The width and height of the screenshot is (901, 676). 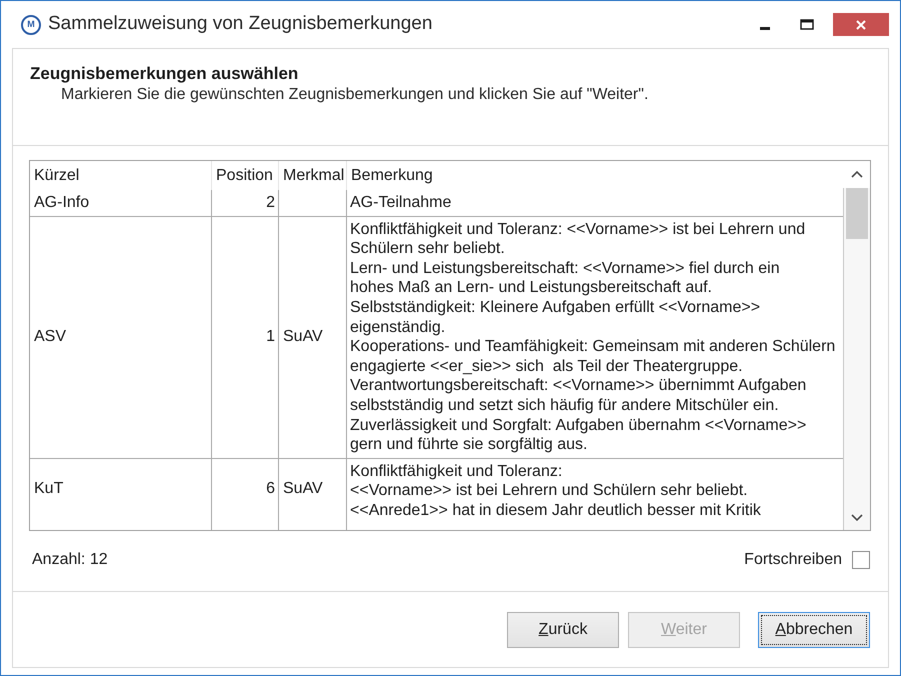 I want to click on focused-dialog-button: Abbrechen, so click(x=814, y=630).